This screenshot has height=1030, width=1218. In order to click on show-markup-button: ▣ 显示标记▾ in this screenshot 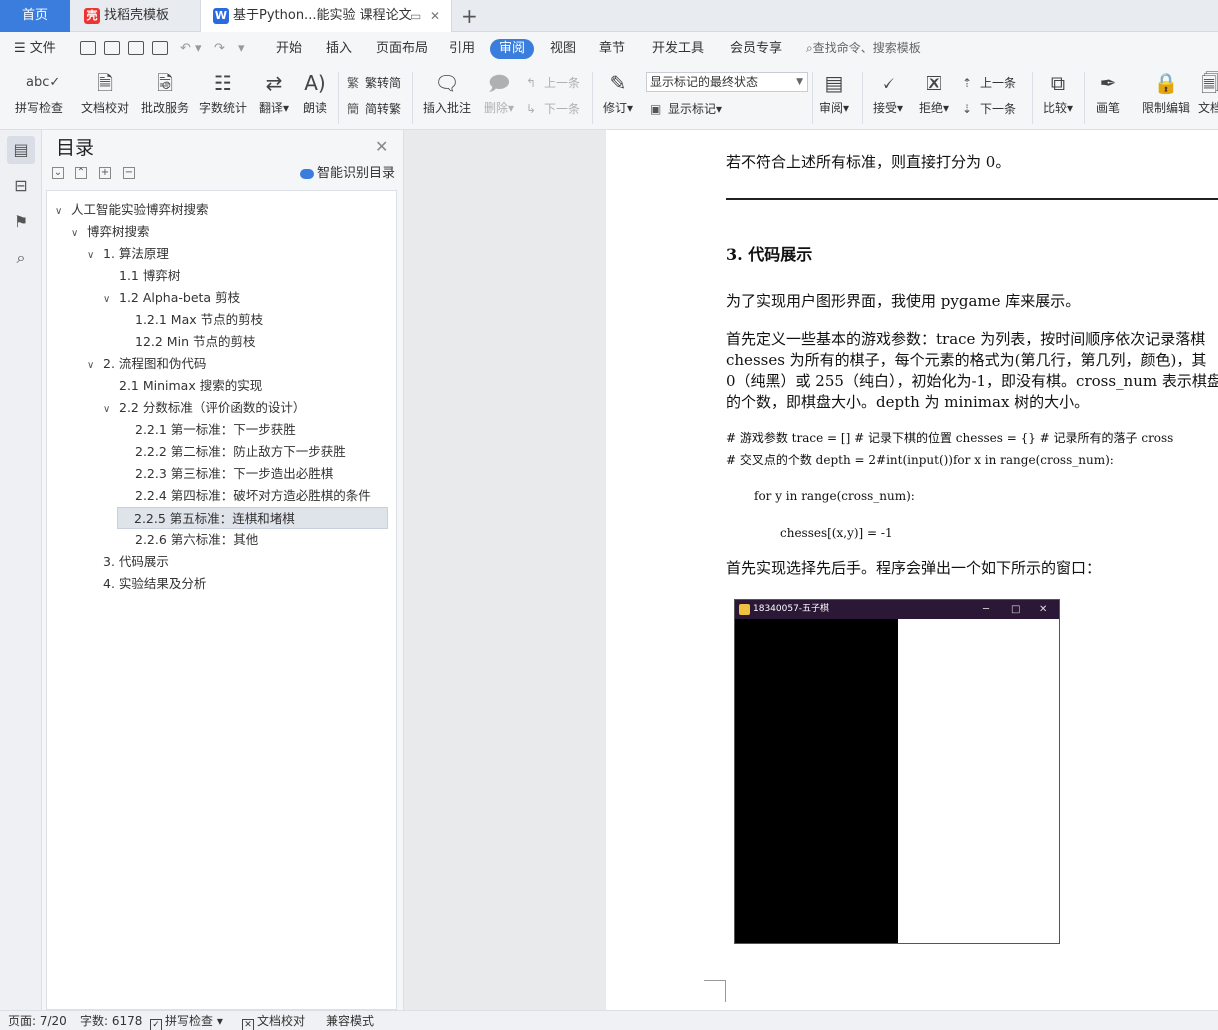, I will do `click(686, 109)`.